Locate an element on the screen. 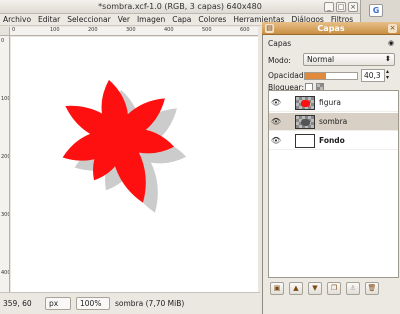  mode-label: Modo: is located at coordinates (279, 60).